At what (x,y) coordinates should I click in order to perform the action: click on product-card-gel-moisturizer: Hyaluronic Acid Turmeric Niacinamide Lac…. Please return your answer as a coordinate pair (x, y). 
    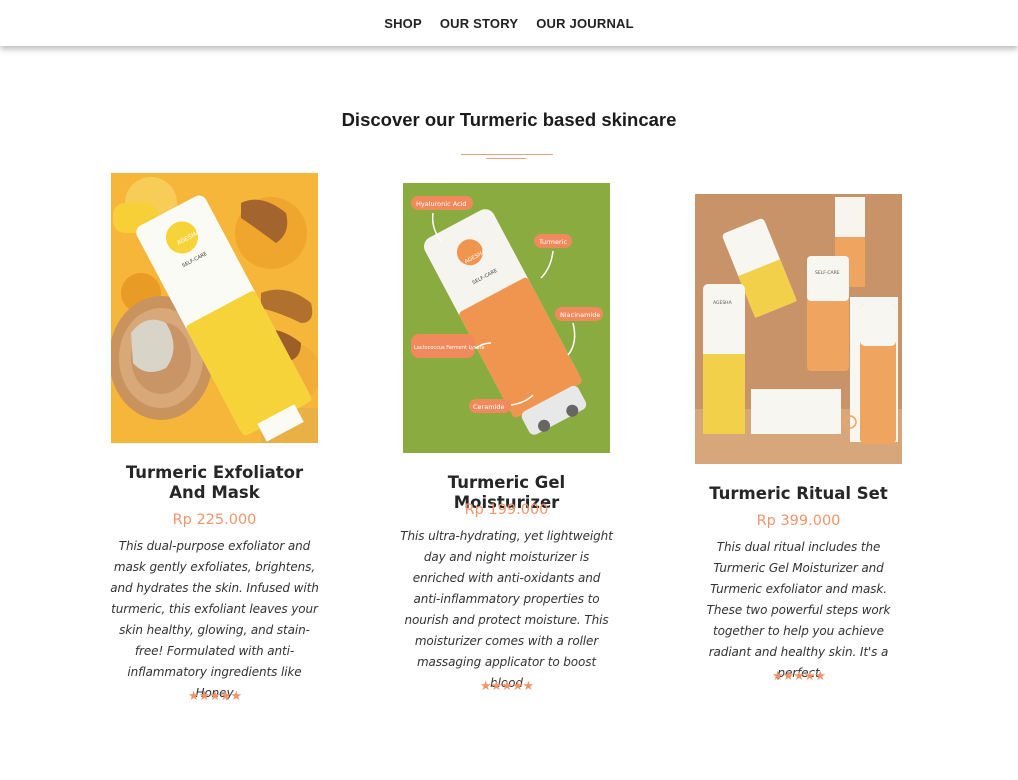
    Looking at the image, I should click on (506, 442).